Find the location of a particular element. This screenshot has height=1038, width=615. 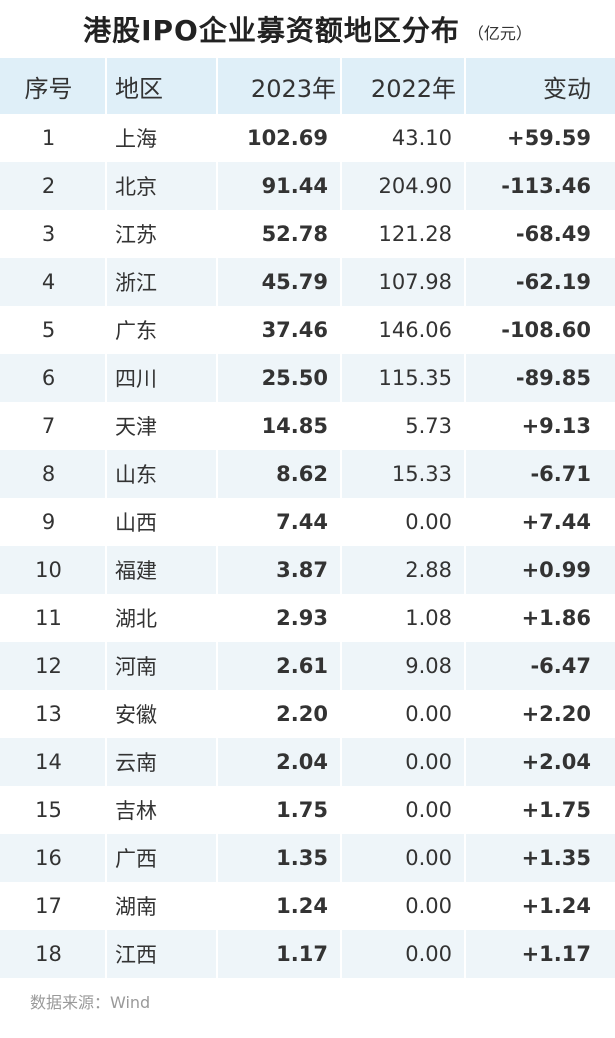

cell-change: +1.35 is located at coordinates (556, 858).